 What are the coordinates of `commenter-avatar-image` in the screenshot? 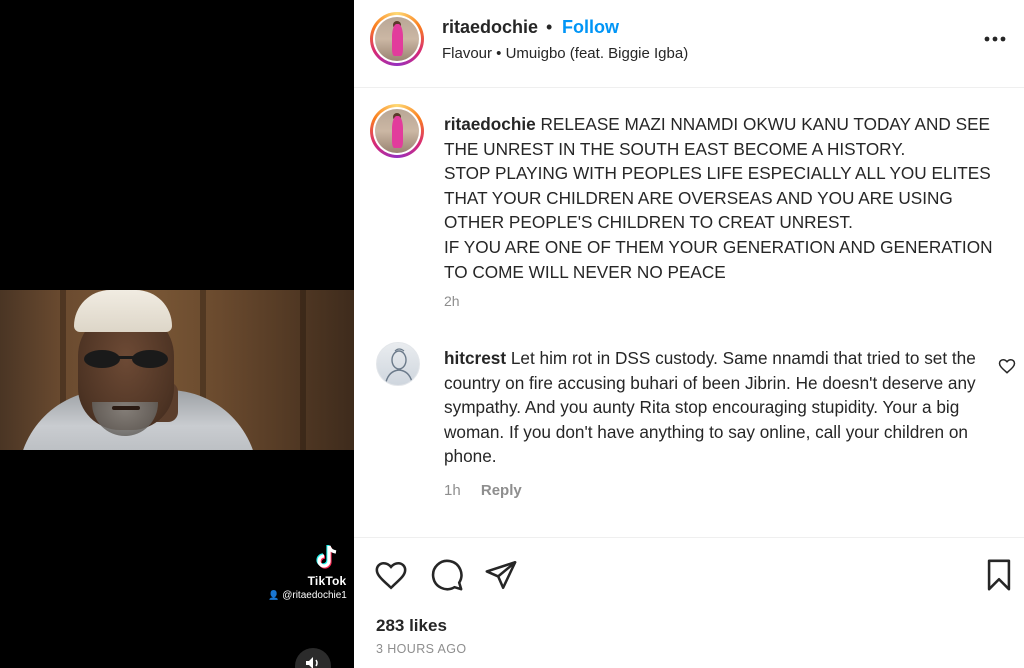 It's located at (399, 366).